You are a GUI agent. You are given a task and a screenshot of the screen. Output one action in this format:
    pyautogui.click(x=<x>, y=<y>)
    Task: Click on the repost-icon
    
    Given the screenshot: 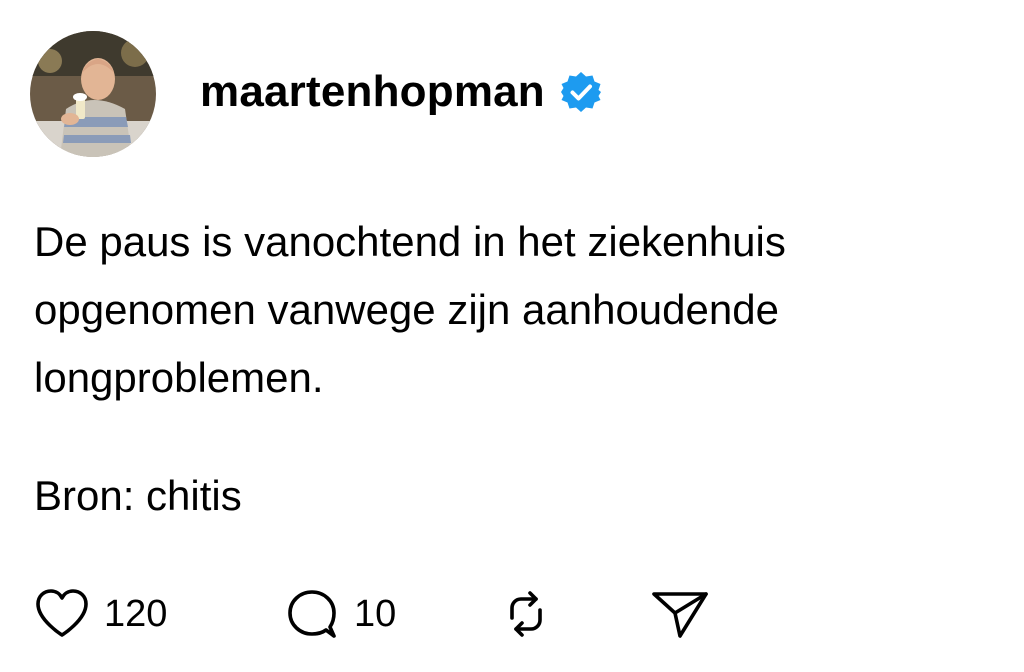 What is the action you would take?
    pyautogui.click(x=526, y=614)
    